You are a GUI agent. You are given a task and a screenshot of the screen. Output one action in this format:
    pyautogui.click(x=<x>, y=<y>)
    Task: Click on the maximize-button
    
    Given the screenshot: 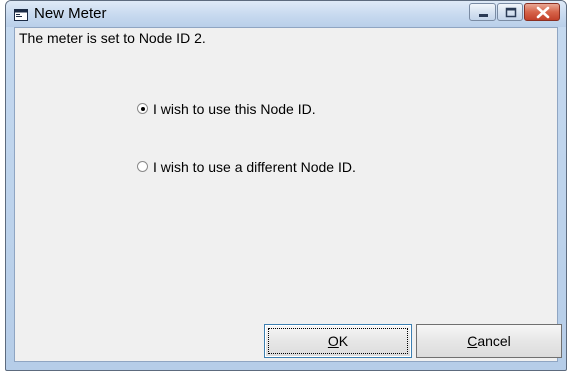 What is the action you would take?
    pyautogui.click(x=510, y=12)
    